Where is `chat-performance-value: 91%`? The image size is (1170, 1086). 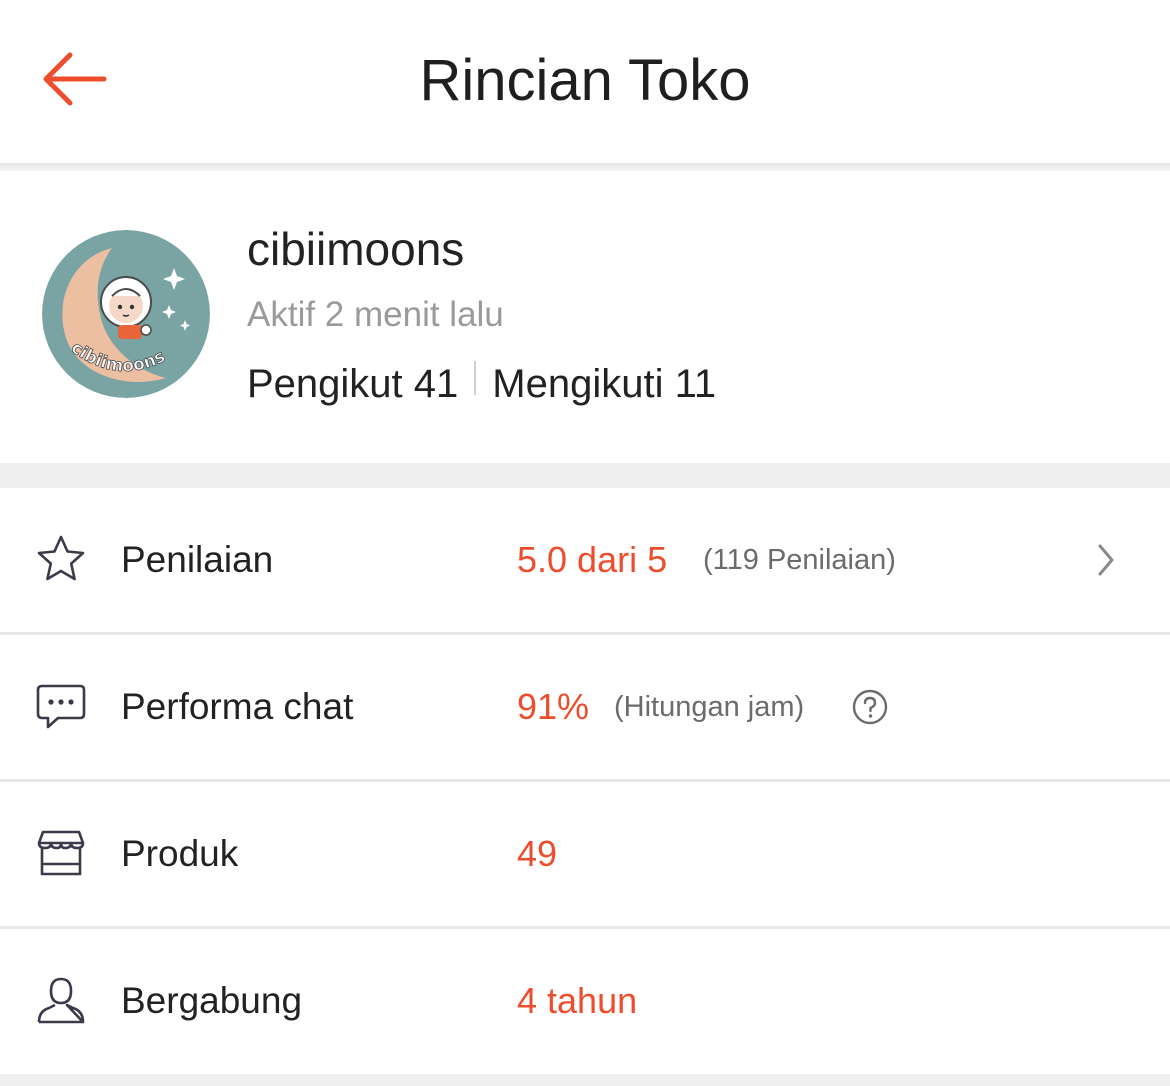
chat-performance-value: 91% is located at coordinates (553, 706).